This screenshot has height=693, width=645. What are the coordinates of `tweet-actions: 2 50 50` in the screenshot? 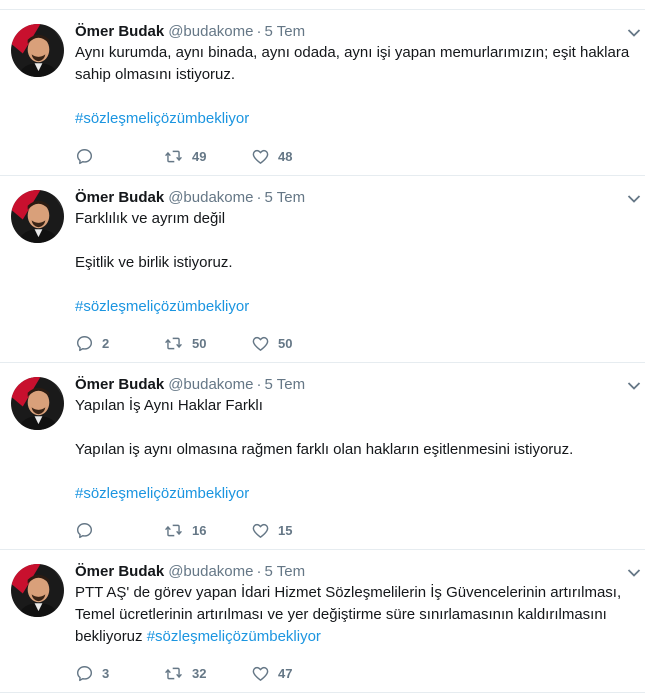 It's located at (225, 343).